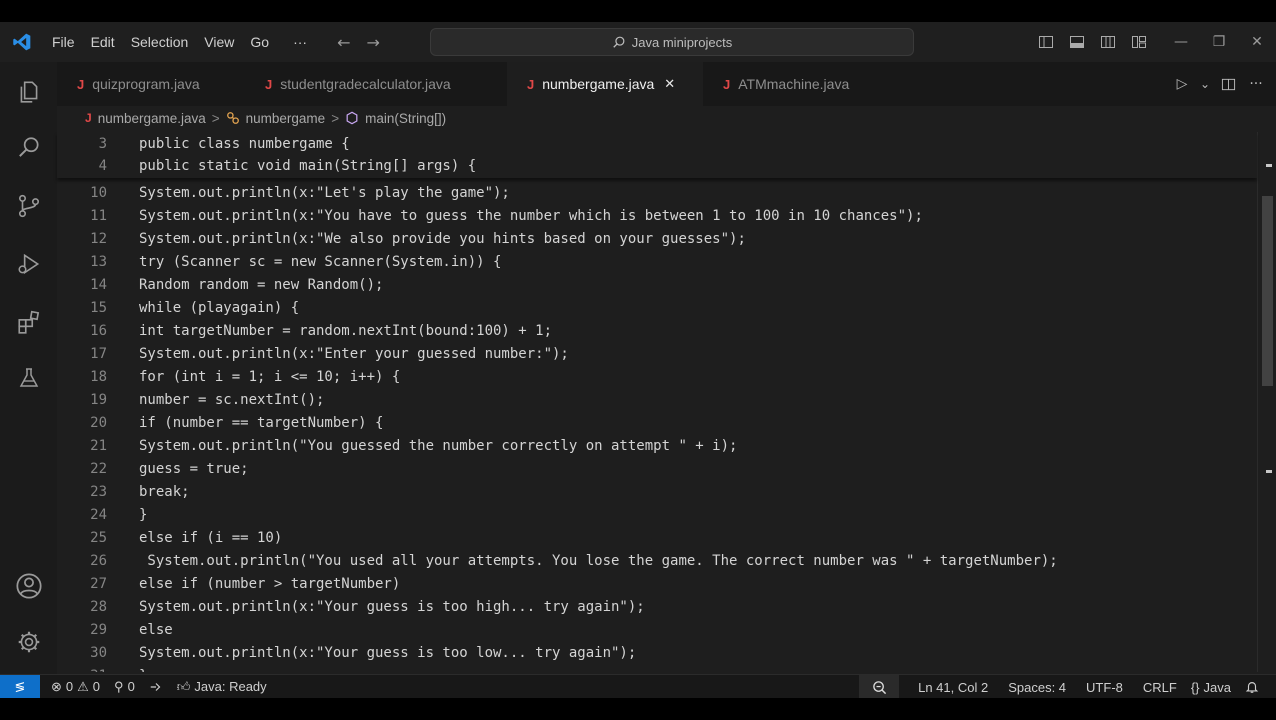  What do you see at coordinates (115, 630) in the screenshot?
I see `code-line: 29 else` at bounding box center [115, 630].